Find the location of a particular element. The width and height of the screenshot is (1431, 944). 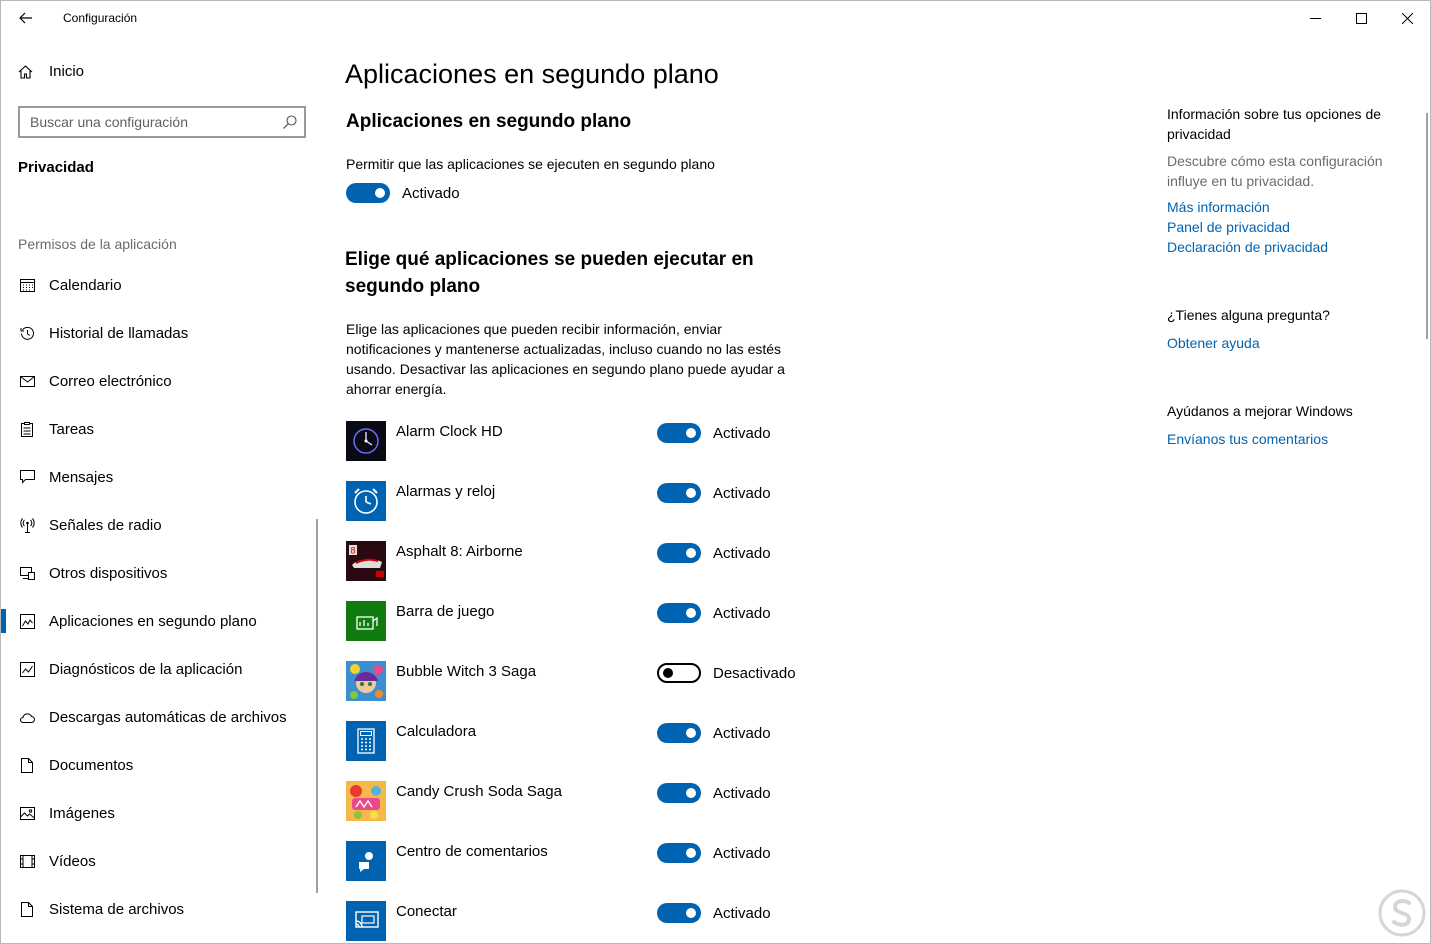

sidebar-item-mensajes: Mensajes is located at coordinates (160, 477).